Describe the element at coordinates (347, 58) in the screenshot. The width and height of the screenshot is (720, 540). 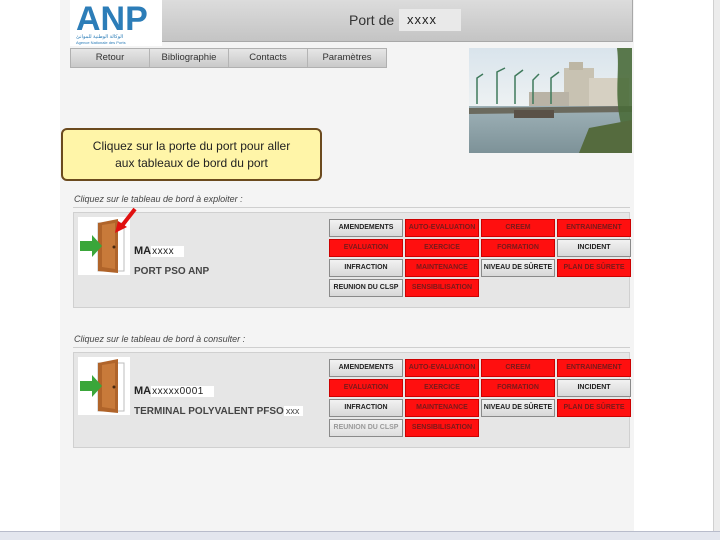
I see `nav-parametres: Paramètres` at that location.